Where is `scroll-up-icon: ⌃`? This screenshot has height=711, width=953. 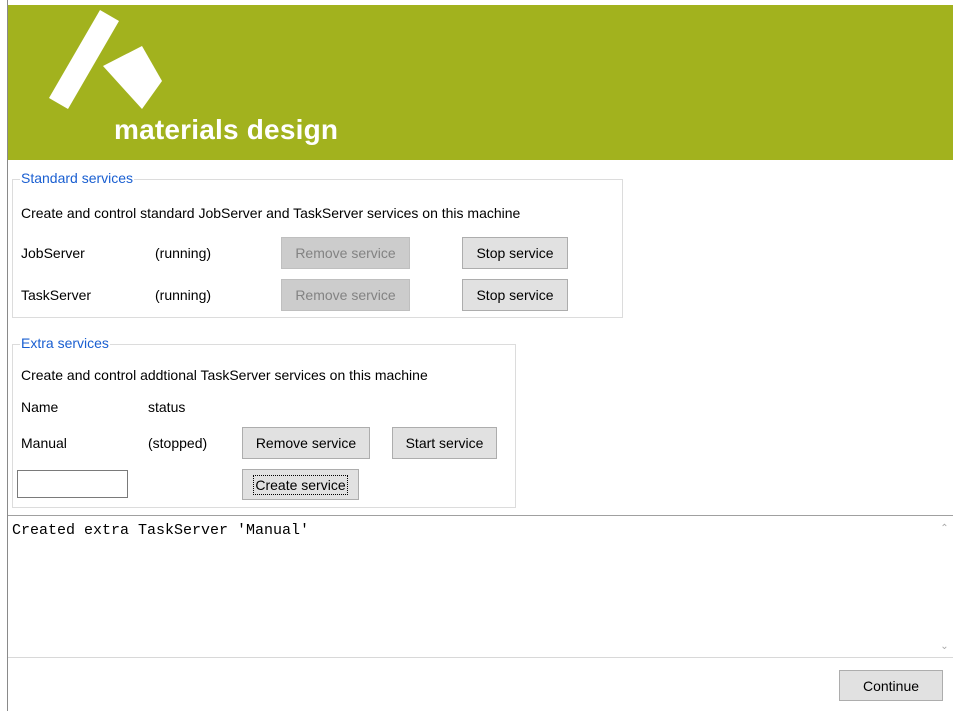
scroll-up-icon: ⌃ is located at coordinates (944, 529).